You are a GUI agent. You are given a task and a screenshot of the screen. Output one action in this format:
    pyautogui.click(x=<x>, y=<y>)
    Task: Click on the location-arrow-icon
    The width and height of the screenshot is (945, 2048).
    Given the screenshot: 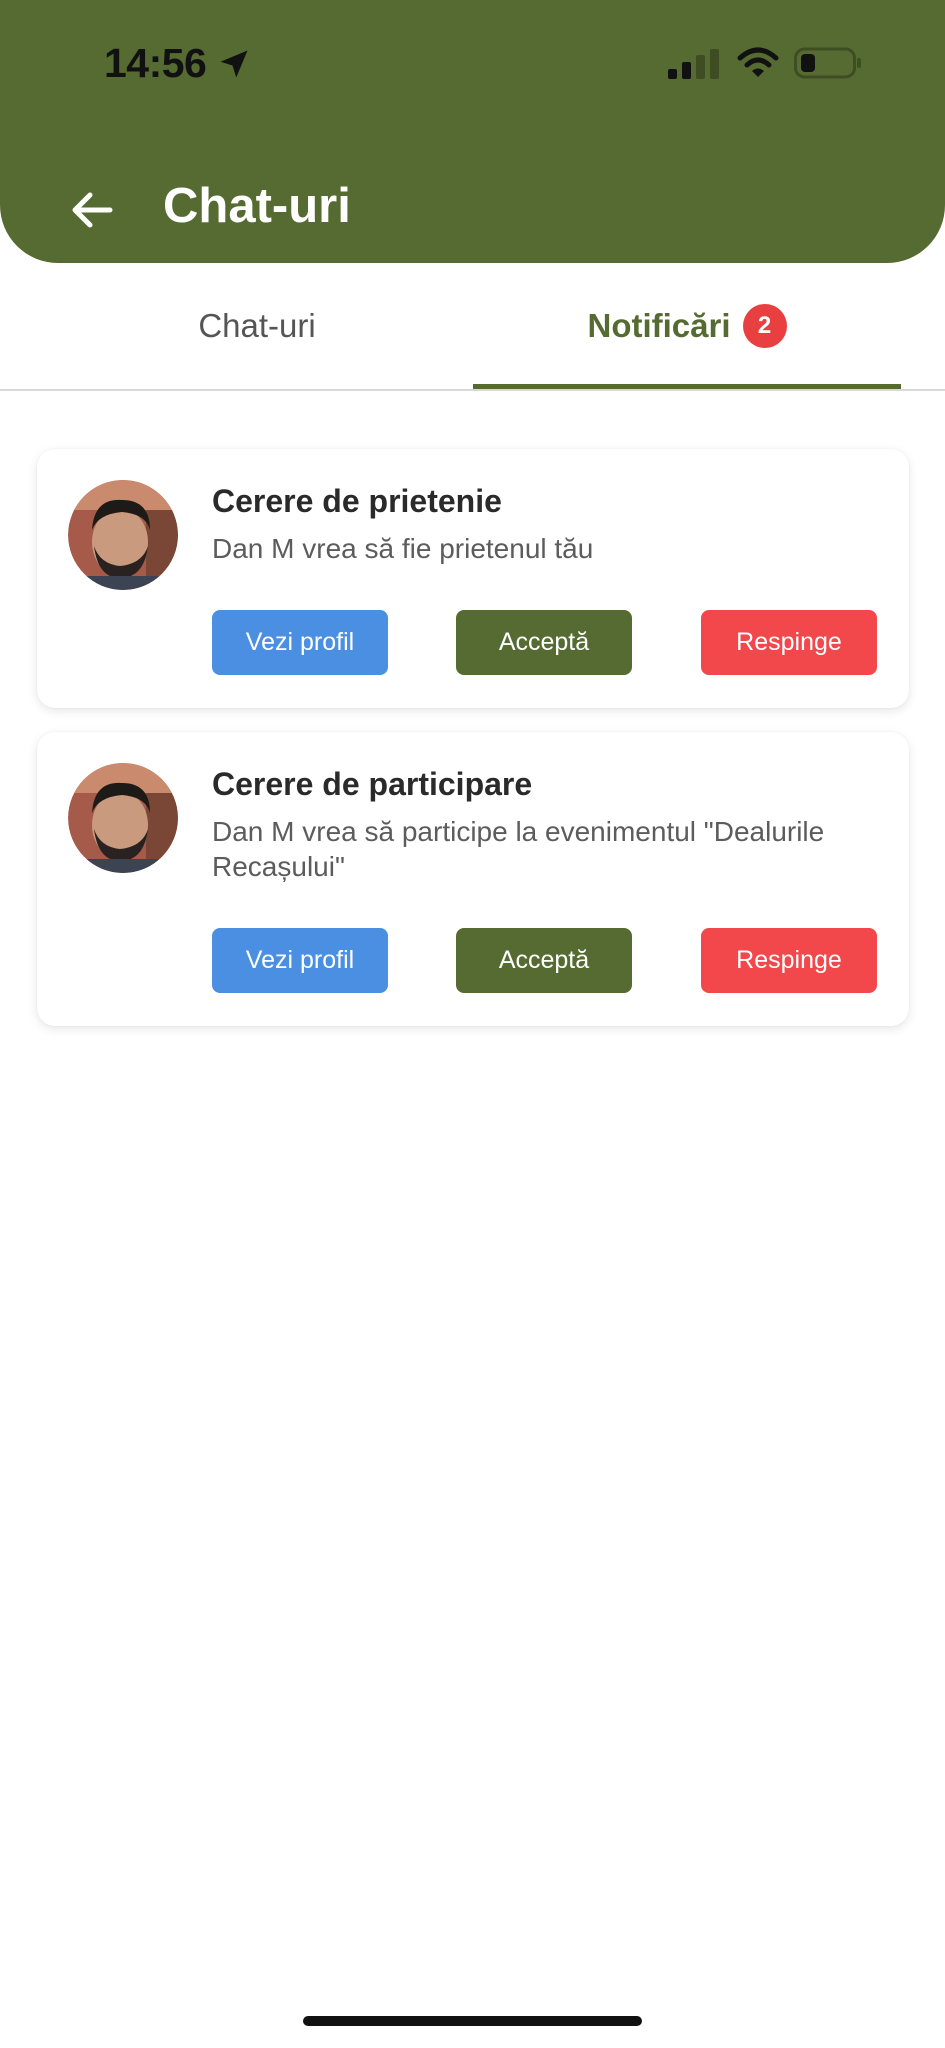 What is the action you would take?
    pyautogui.click(x=234, y=64)
    